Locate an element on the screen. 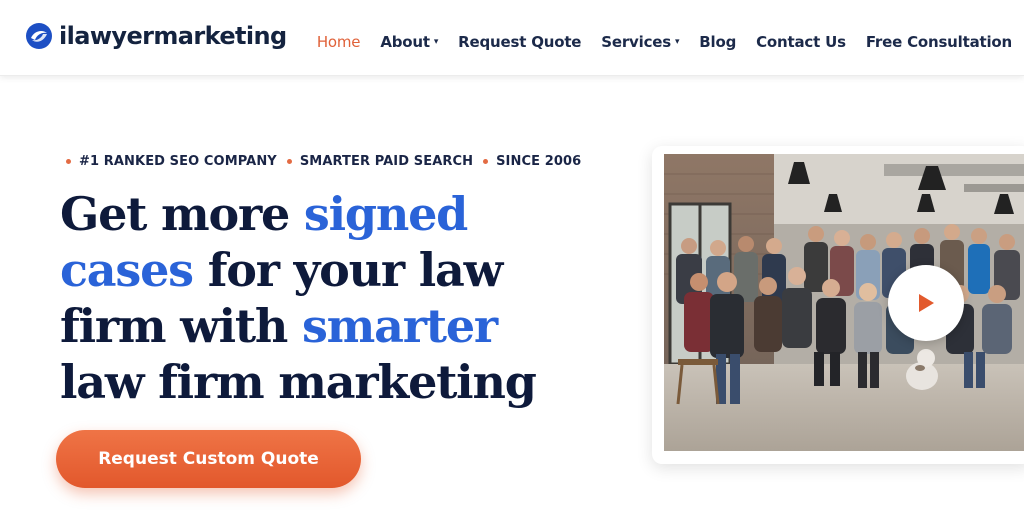 The height and width of the screenshot is (531, 1024). request-custom-quote-button: Request Custom Quote is located at coordinates (208, 459).